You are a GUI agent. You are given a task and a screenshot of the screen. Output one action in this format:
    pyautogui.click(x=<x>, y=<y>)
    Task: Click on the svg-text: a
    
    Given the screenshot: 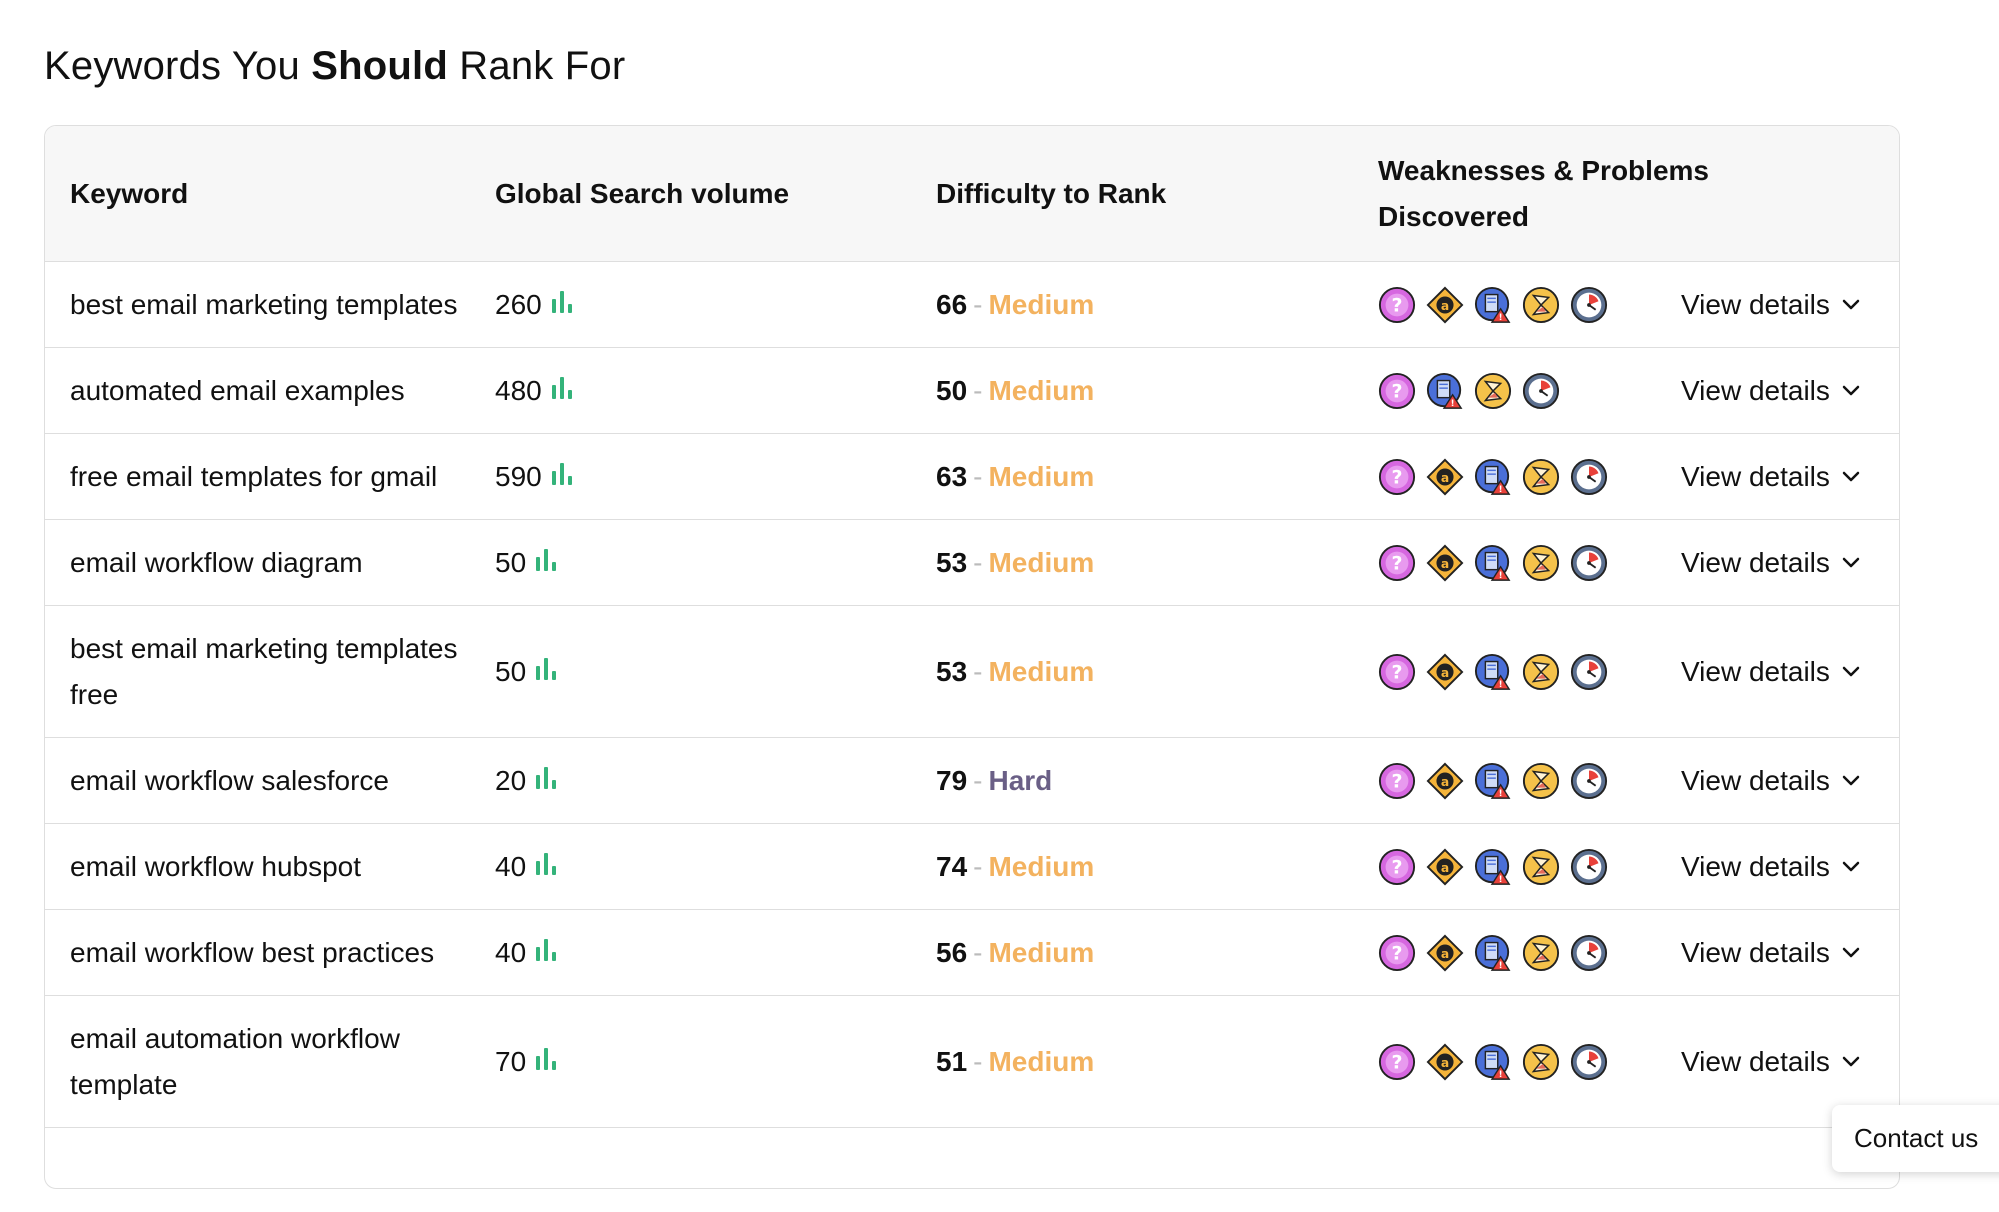 What is the action you would take?
    pyautogui.click(x=1445, y=478)
    